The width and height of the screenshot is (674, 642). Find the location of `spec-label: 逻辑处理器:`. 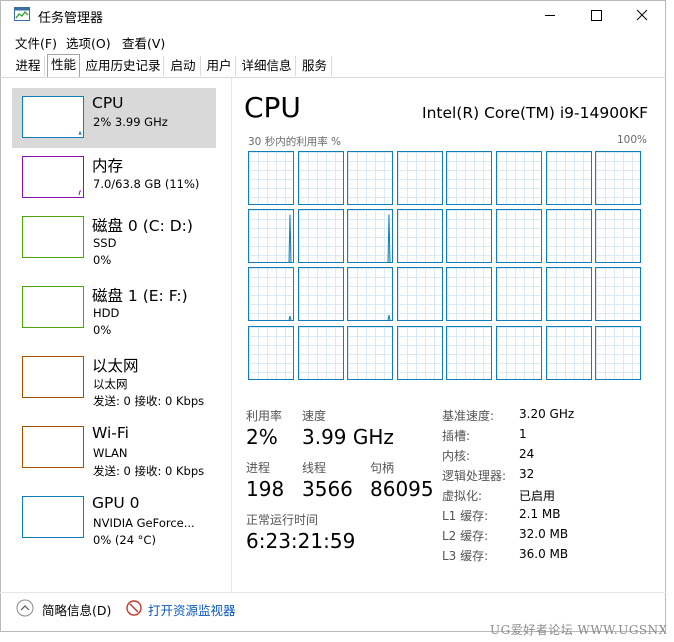

spec-label: 逻辑处理器: is located at coordinates (474, 476).